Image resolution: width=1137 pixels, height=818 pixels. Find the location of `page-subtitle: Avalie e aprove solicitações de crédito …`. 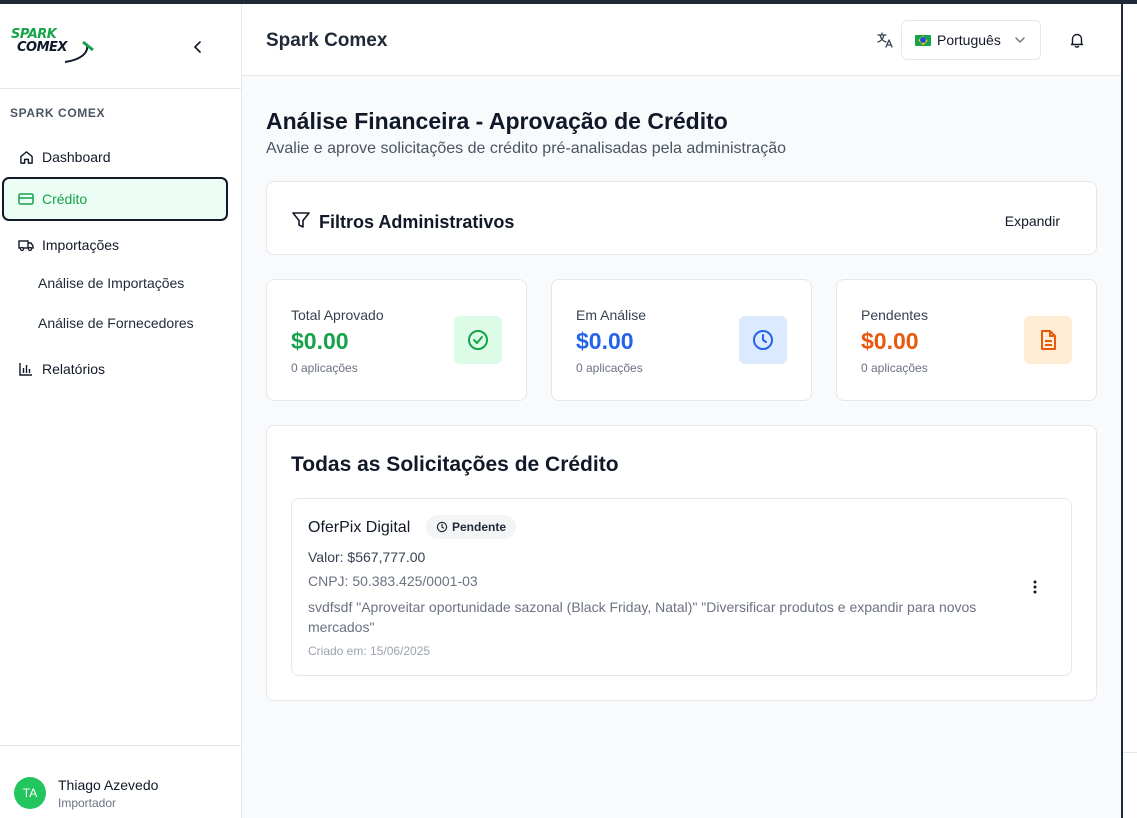

page-subtitle: Avalie e aprove solicitações de crédito … is located at coordinates (526, 148).